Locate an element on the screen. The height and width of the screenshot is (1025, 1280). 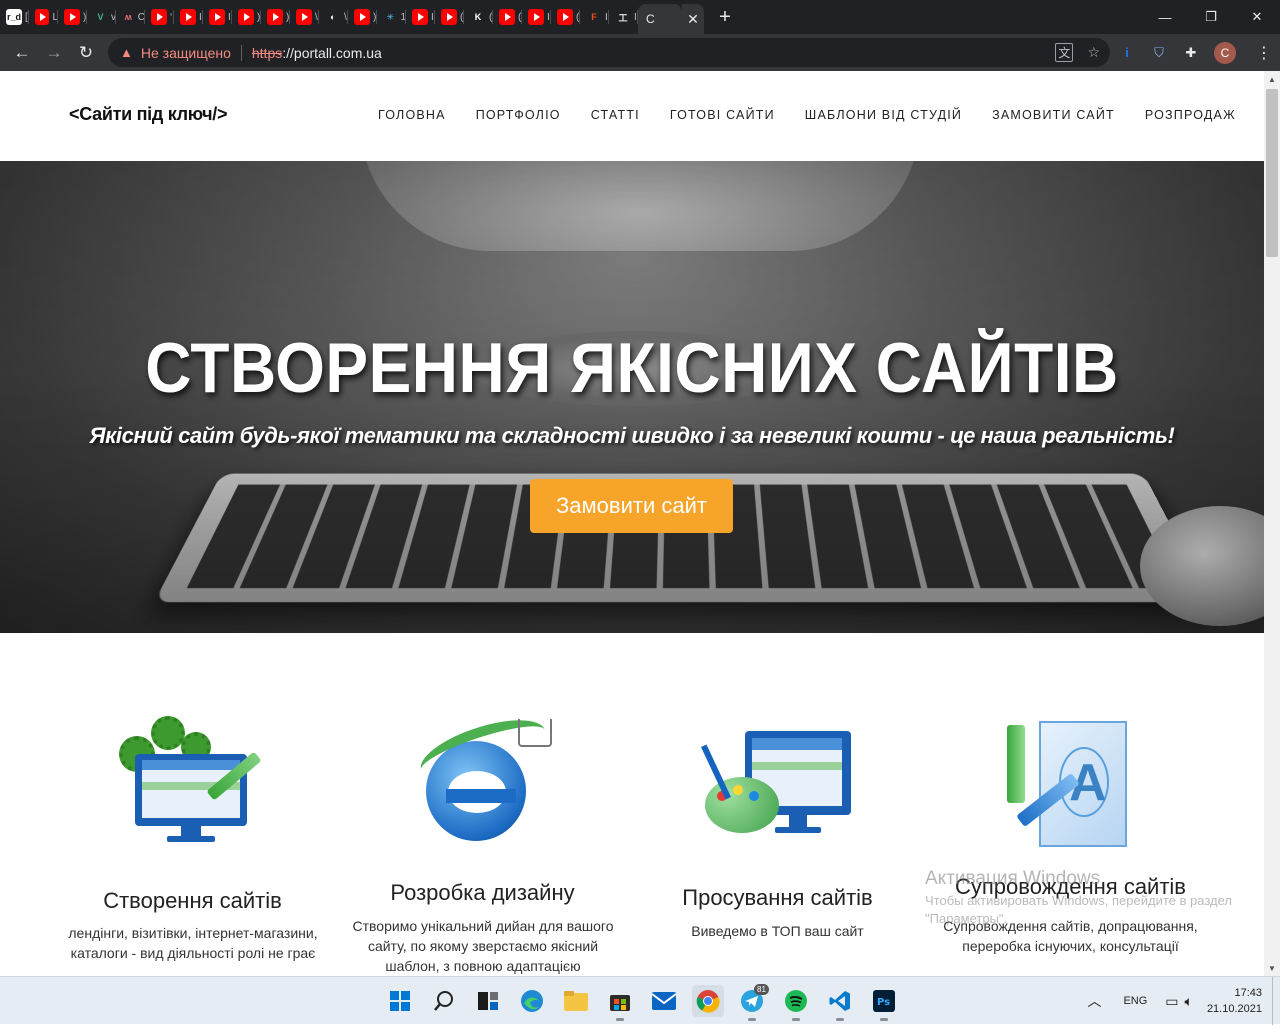
nav-templates: Шаблони від студій is located at coordinates (883, 115).